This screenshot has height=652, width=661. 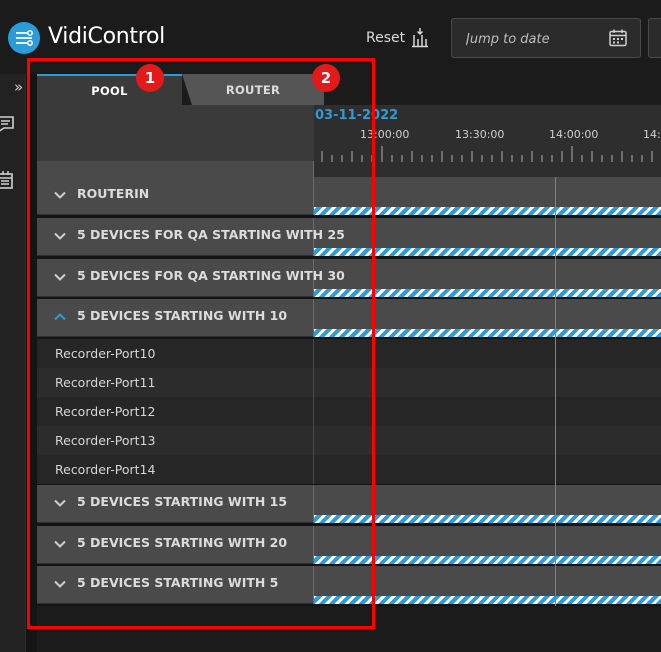 I want to click on reset-zoom-icon, so click(x=420, y=38).